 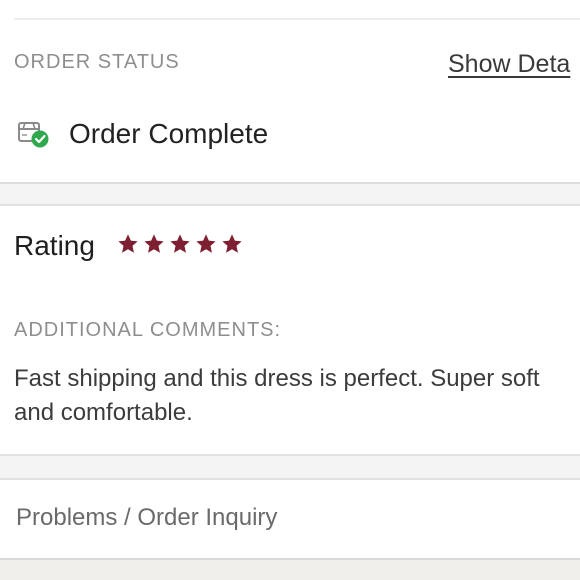 I want to click on problems-order-inquiry-row: Problems / Order Inquiry, so click(x=290, y=520).